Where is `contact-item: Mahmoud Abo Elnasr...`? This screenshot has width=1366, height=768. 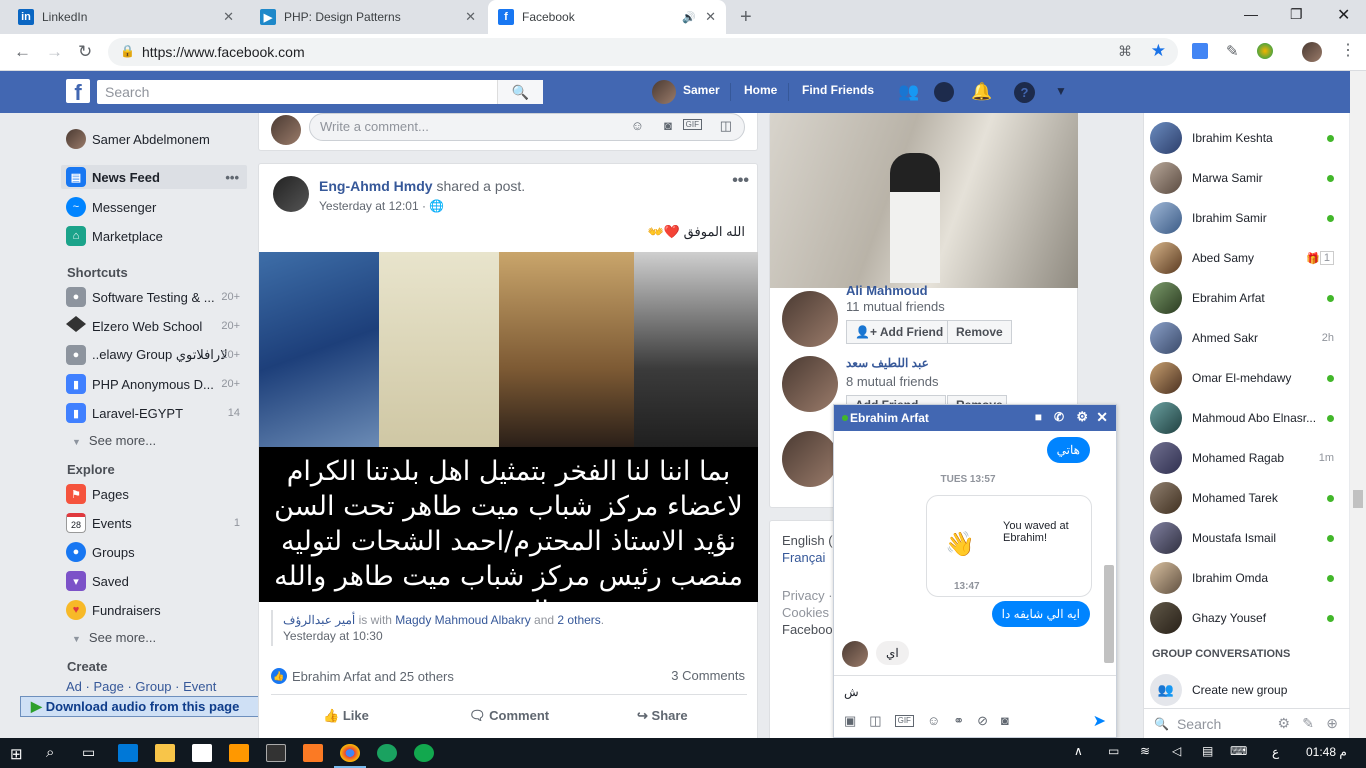
contact-item: Mahmoud Abo Elnasr... is located at coordinates (1245, 418).